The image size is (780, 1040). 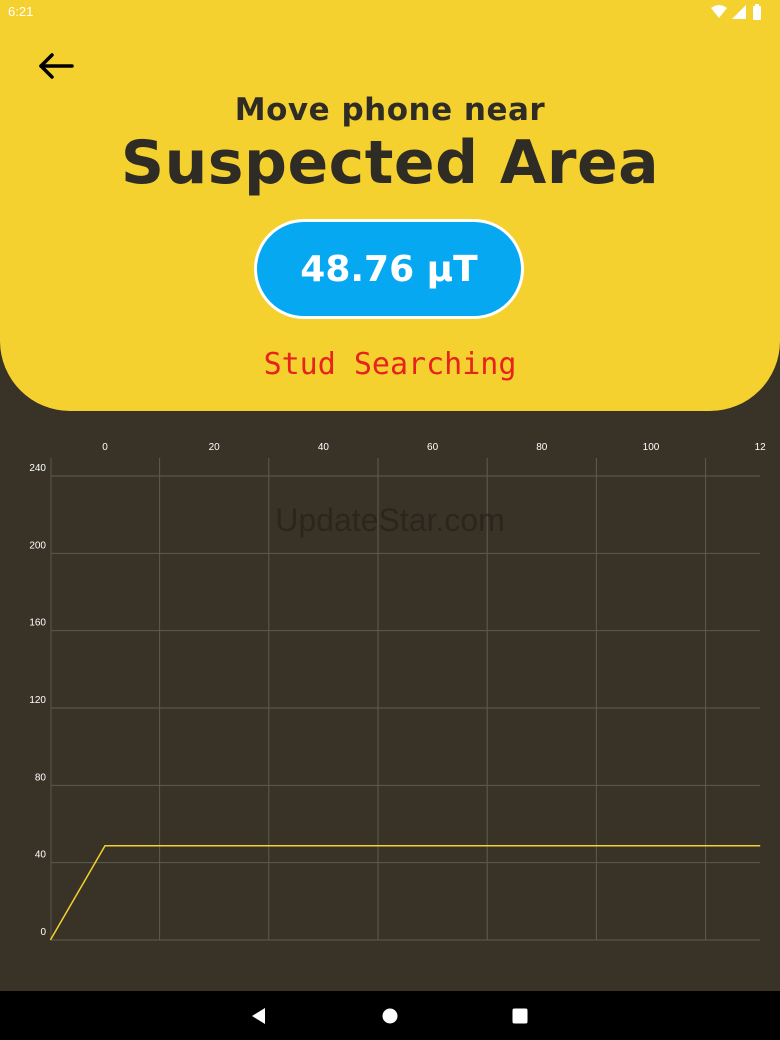 I want to click on status-bar: 6:21, so click(x=390, y=12).